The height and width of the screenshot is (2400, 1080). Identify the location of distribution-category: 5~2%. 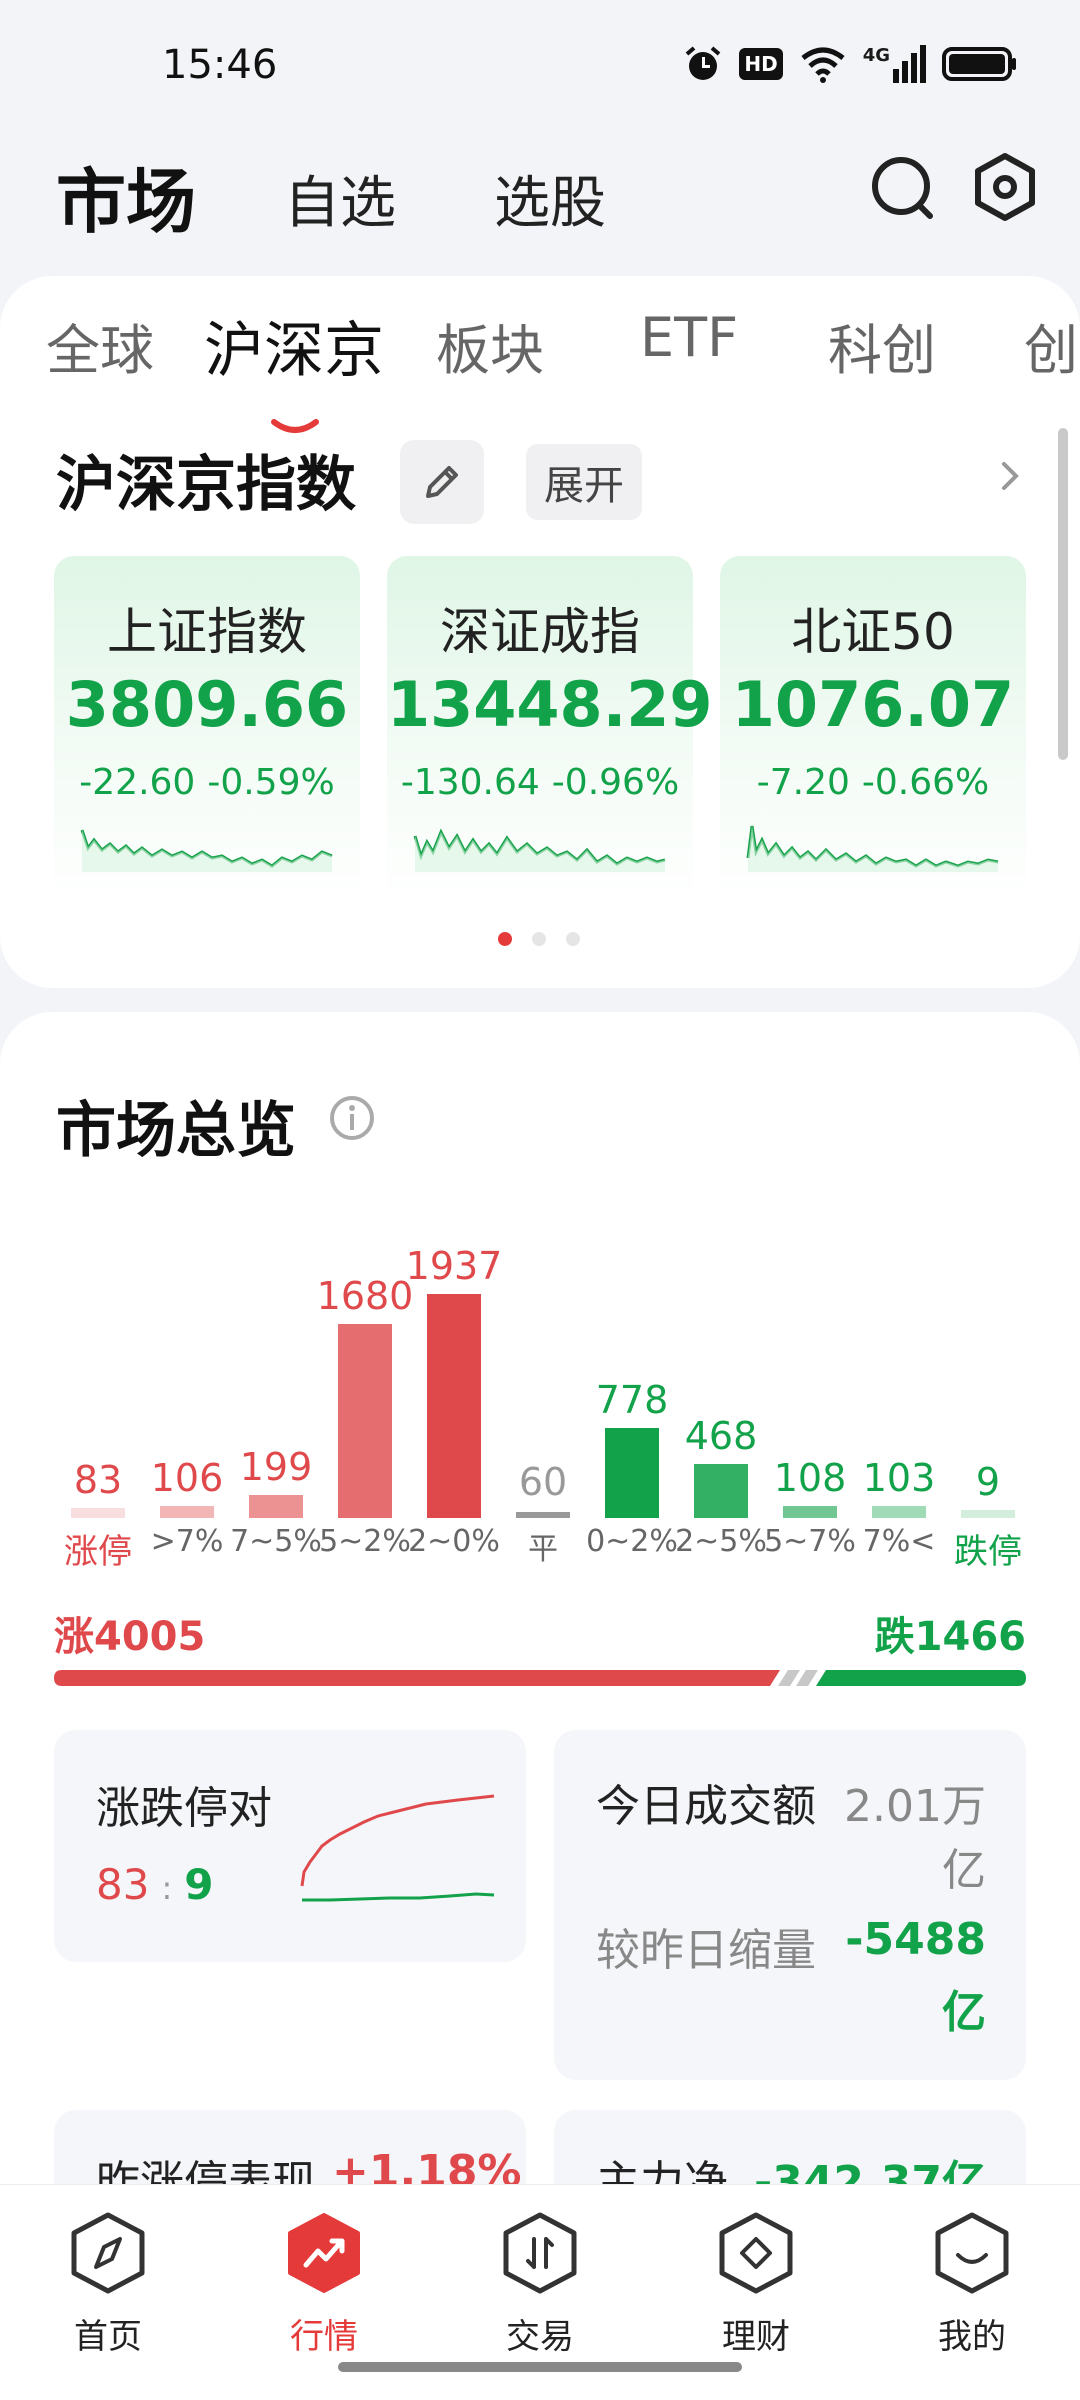
(365, 1541).